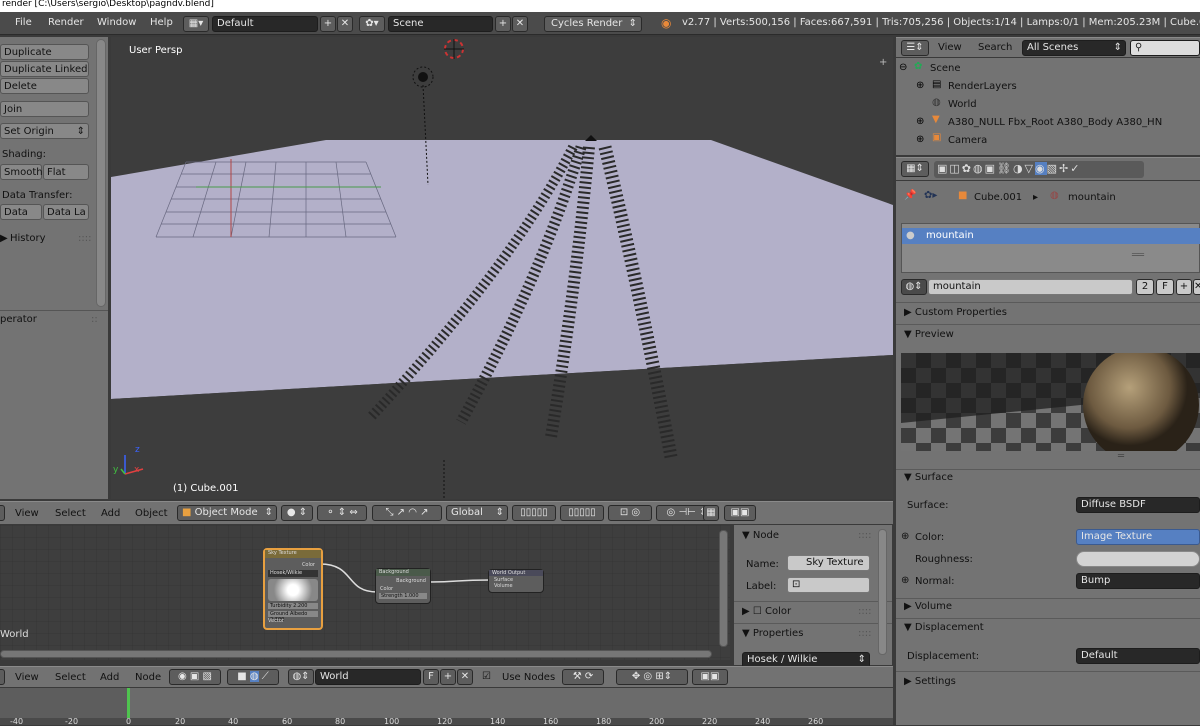  Describe the element at coordinates (94, 319) in the screenshot. I see `drag-handle-icon: ::` at that location.